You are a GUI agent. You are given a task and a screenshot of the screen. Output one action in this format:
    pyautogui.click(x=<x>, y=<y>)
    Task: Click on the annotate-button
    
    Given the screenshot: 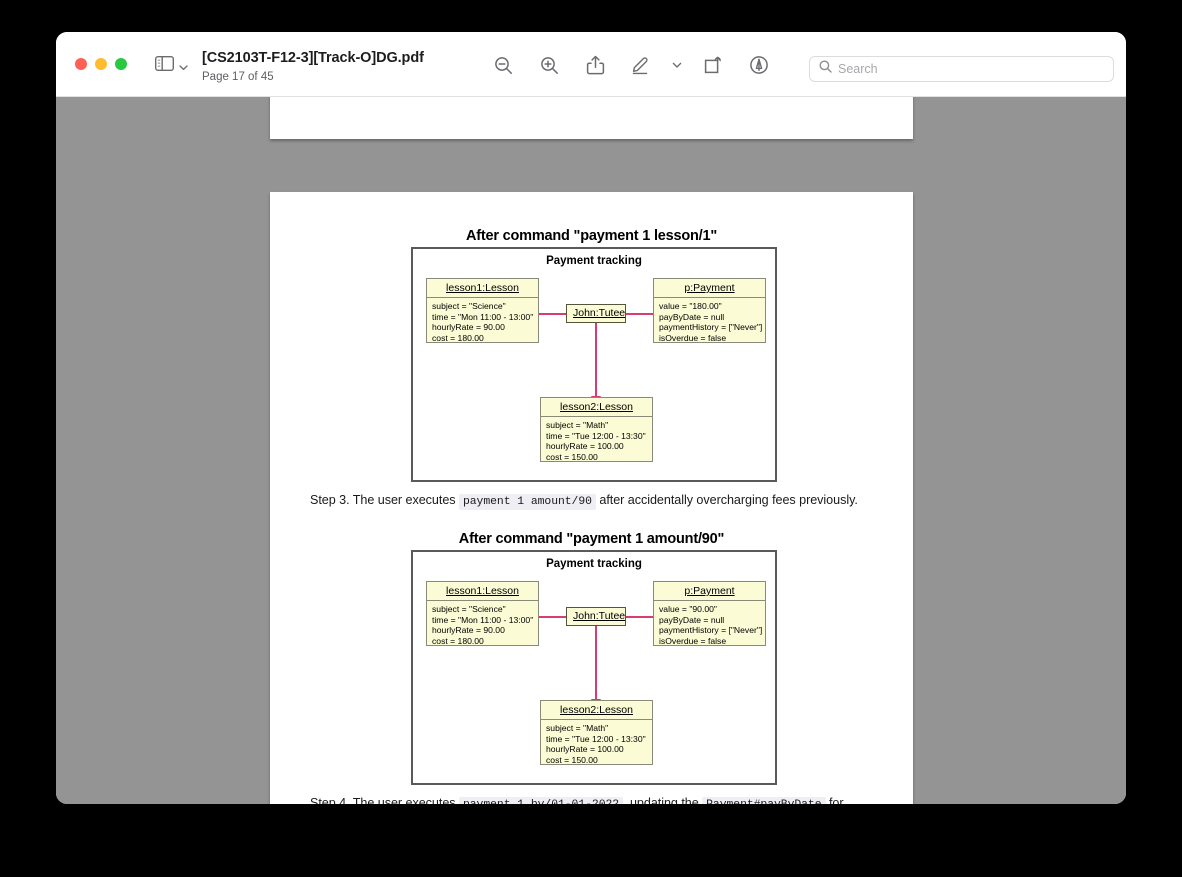 What is the action you would take?
    pyautogui.click(x=759, y=65)
    